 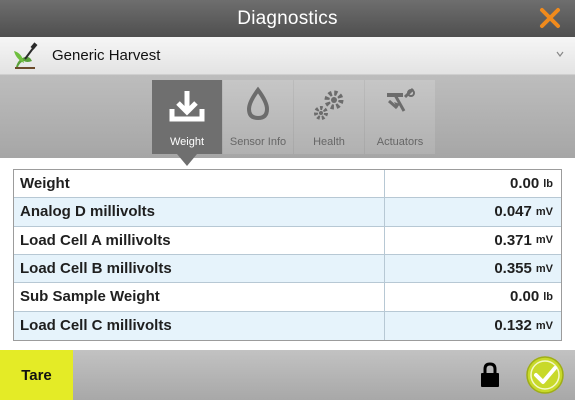 I want to click on tab-weight-label: Weight, so click(x=187, y=142).